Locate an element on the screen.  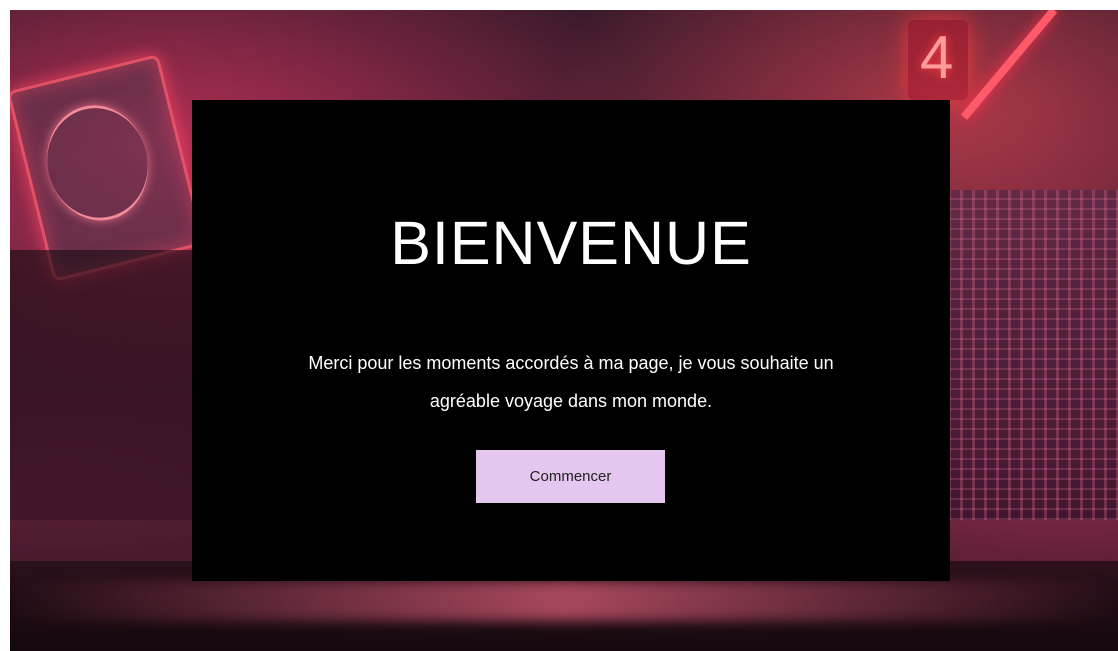
neon-sign-decoration is located at coordinates (108, 168).